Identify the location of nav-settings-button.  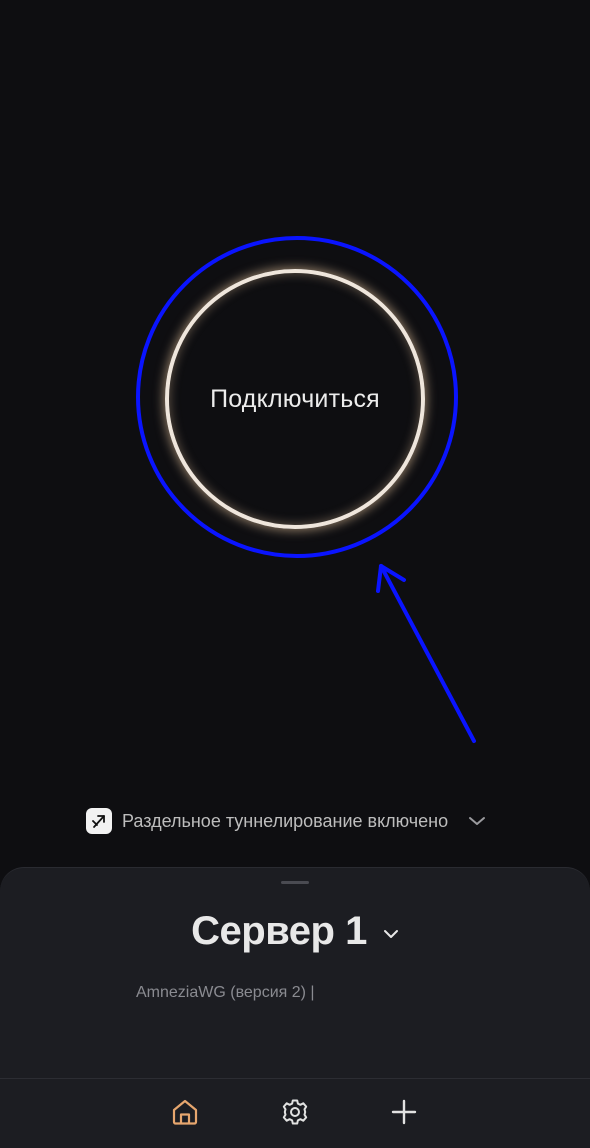
(295, 1112).